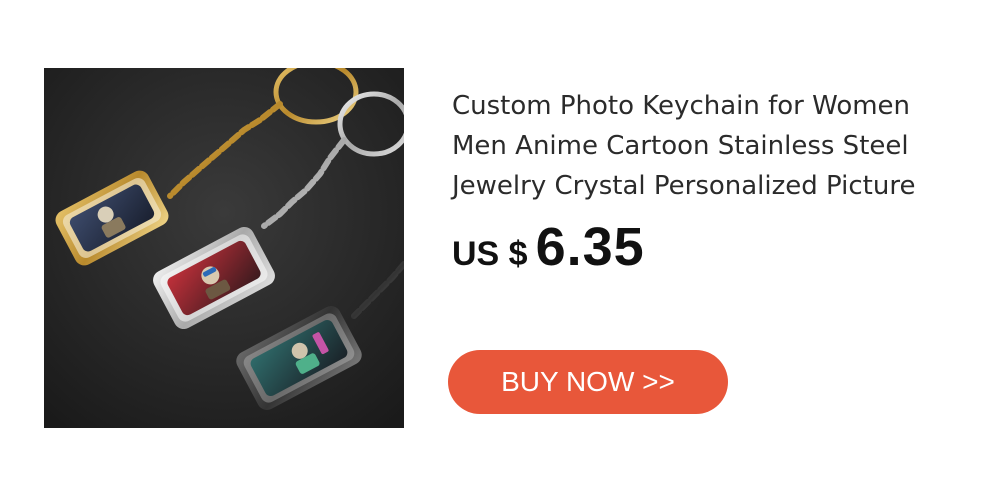 The image size is (1000, 500). Describe the element at coordinates (684, 186) in the screenshot. I see `product-title-line-3: Jewelry Crystal Personalized Picture` at that location.